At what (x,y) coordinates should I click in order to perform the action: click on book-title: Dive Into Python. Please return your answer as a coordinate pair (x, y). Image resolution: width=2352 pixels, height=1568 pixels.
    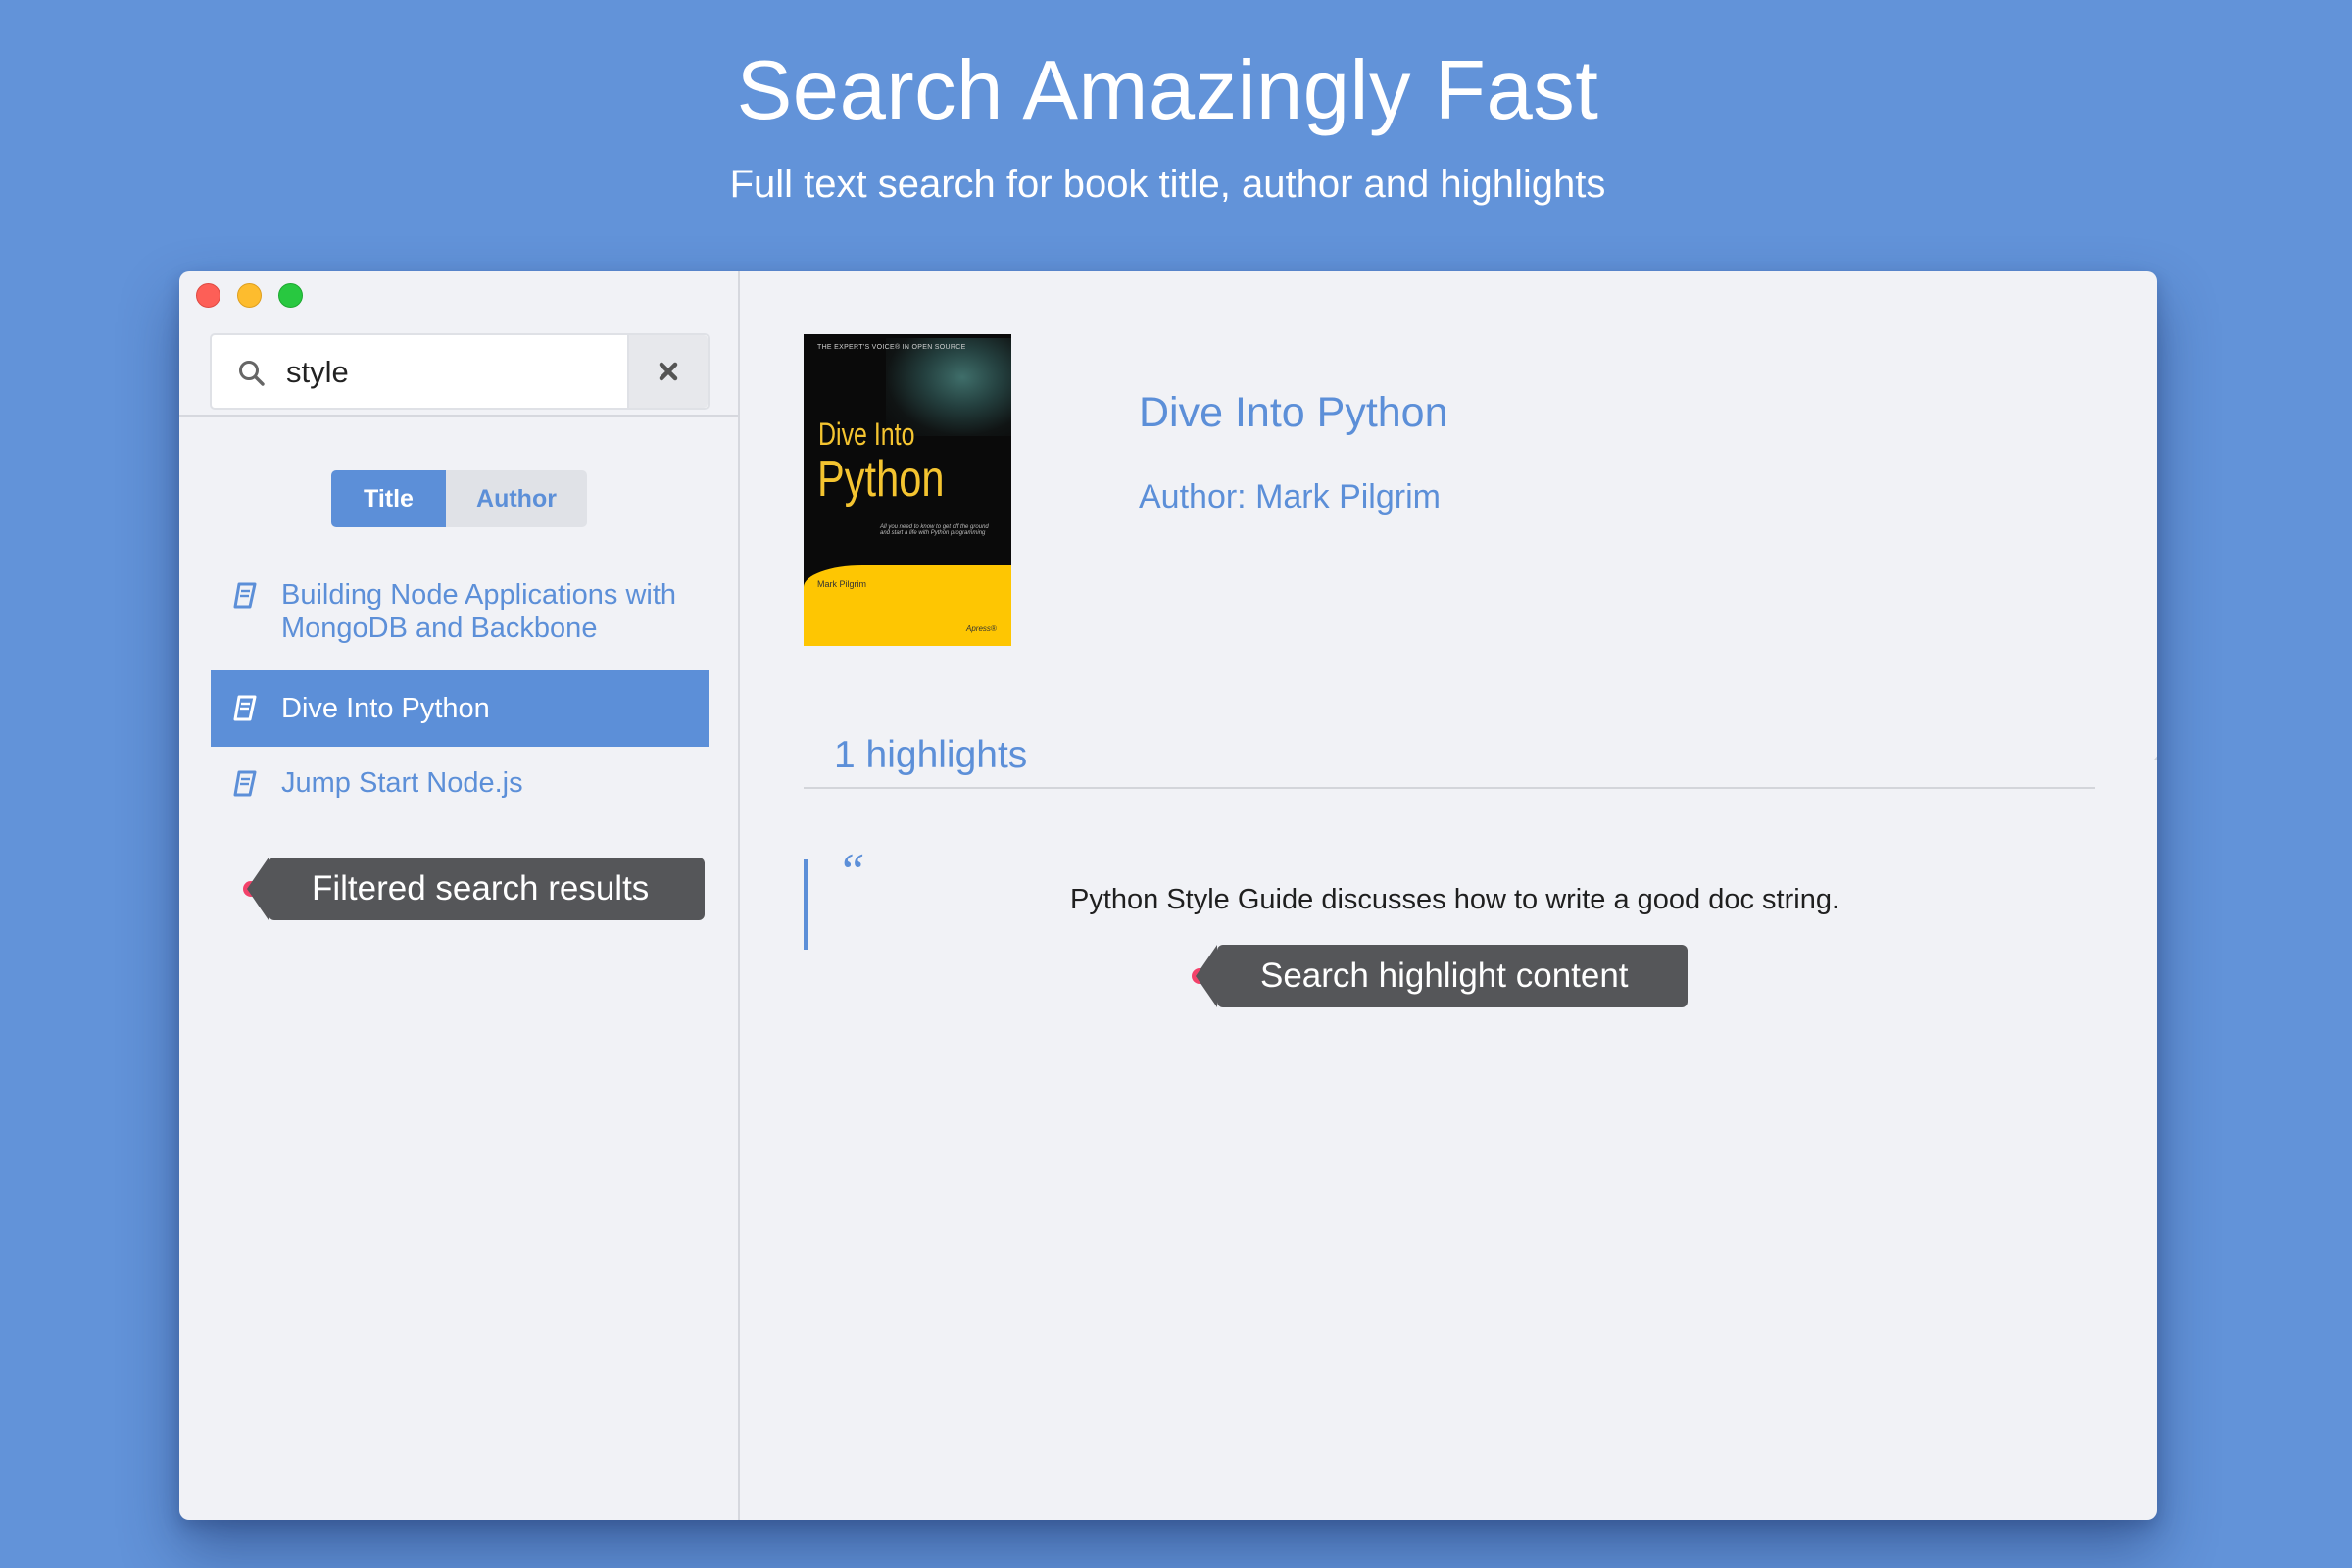
    Looking at the image, I should click on (1293, 412).